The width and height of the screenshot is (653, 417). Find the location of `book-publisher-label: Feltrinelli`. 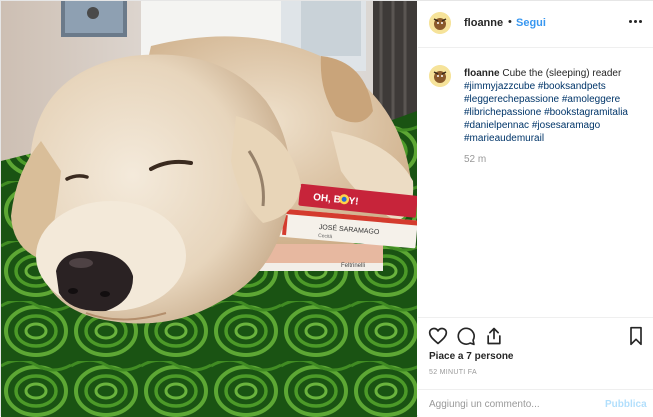

book-publisher-label: Feltrinelli is located at coordinates (353, 266).